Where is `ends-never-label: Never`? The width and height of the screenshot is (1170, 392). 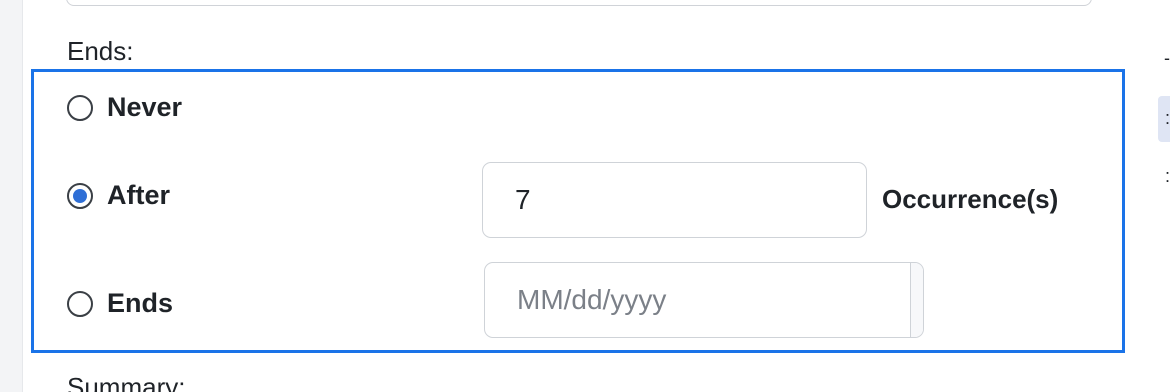
ends-never-label: Never is located at coordinates (145, 107).